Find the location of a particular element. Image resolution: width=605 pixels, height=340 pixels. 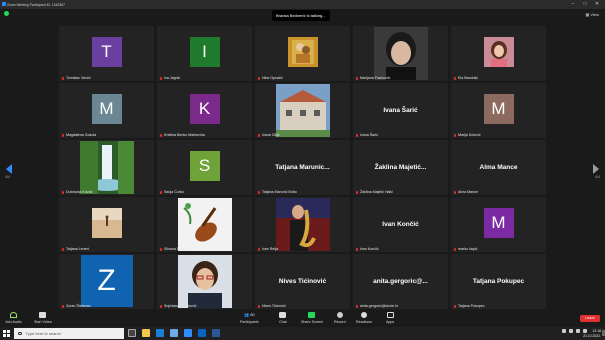

start-video-button: Start Video is located at coordinates (43, 318).